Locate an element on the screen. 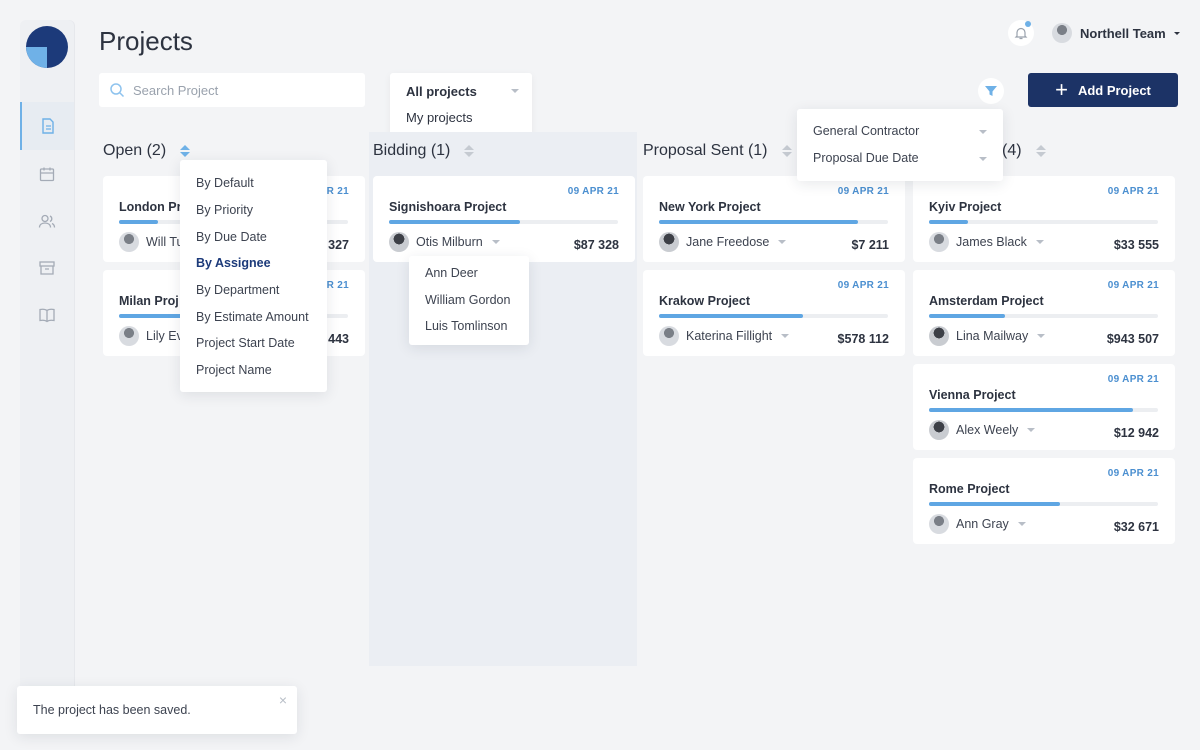  card-project-name: Vienna Project is located at coordinates (972, 395).